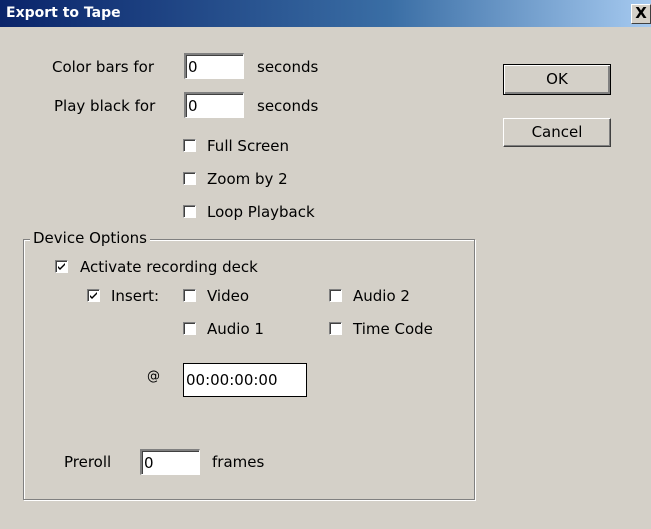  What do you see at coordinates (189, 211) in the screenshot?
I see `loop-playback-checkbox` at bounding box center [189, 211].